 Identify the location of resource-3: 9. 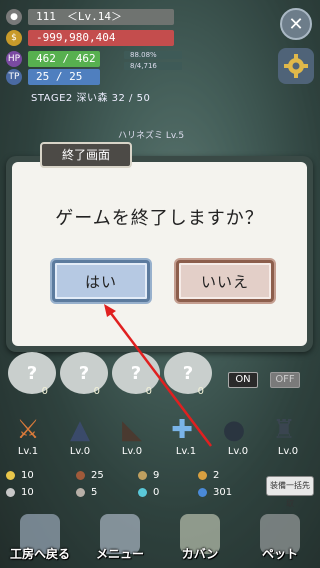
(148, 475).